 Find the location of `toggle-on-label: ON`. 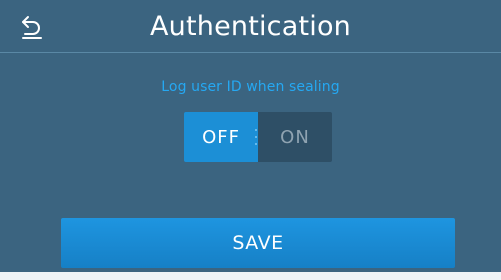

toggle-on-label: ON is located at coordinates (295, 137).